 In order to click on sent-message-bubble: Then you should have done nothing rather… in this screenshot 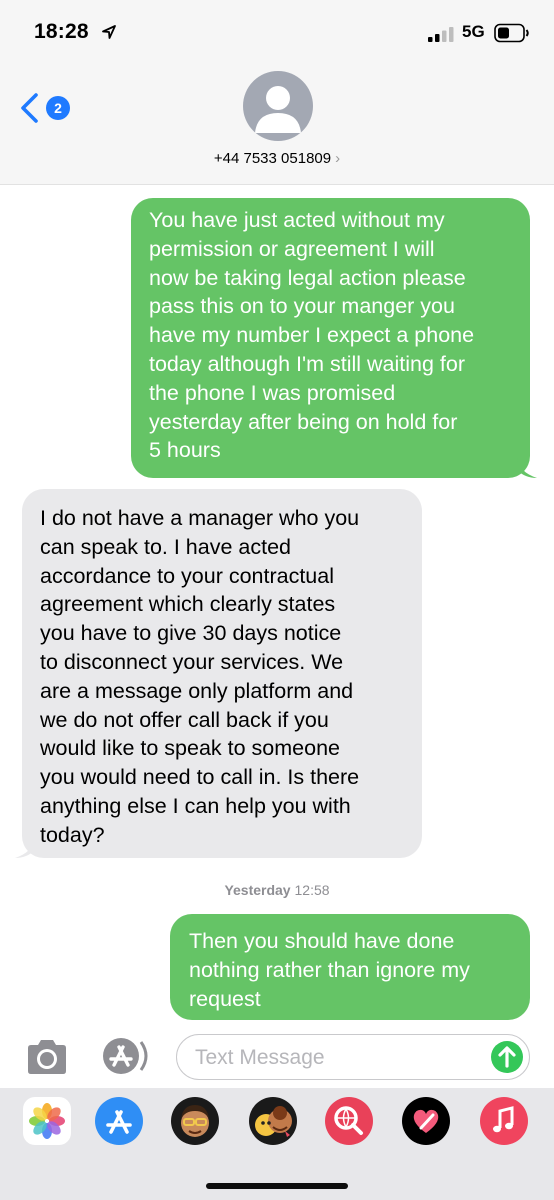, I will do `click(350, 967)`.